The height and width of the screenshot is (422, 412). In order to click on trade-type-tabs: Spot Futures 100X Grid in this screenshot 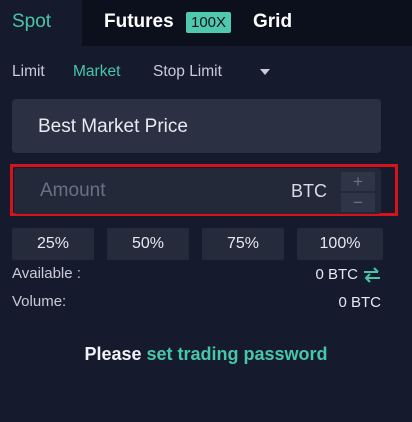, I will do `click(206, 23)`.